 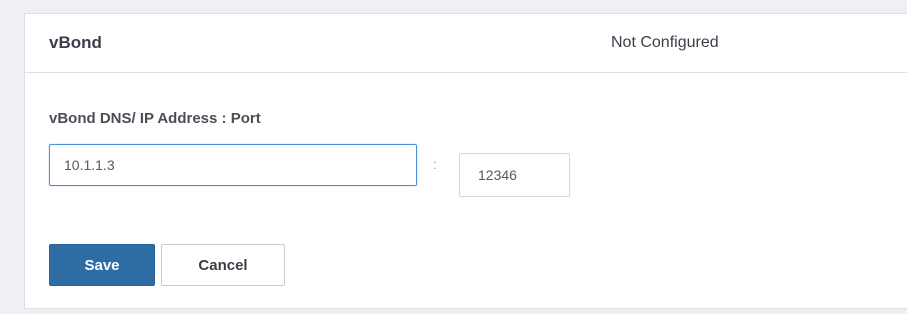 I want to click on address-port-label: vBond DNS/ IP Address : Port, so click(x=155, y=118).